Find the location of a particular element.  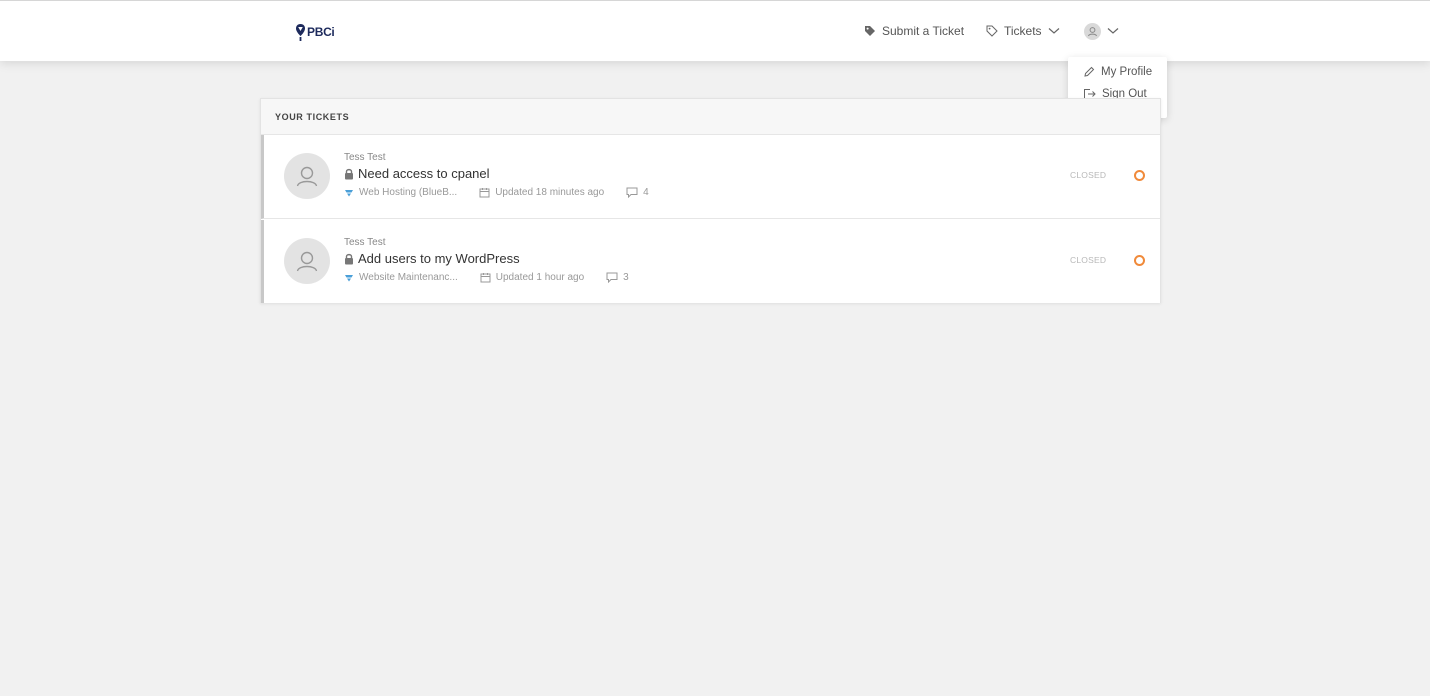

submit-ticket-link: Submit a Ticket is located at coordinates (914, 31).